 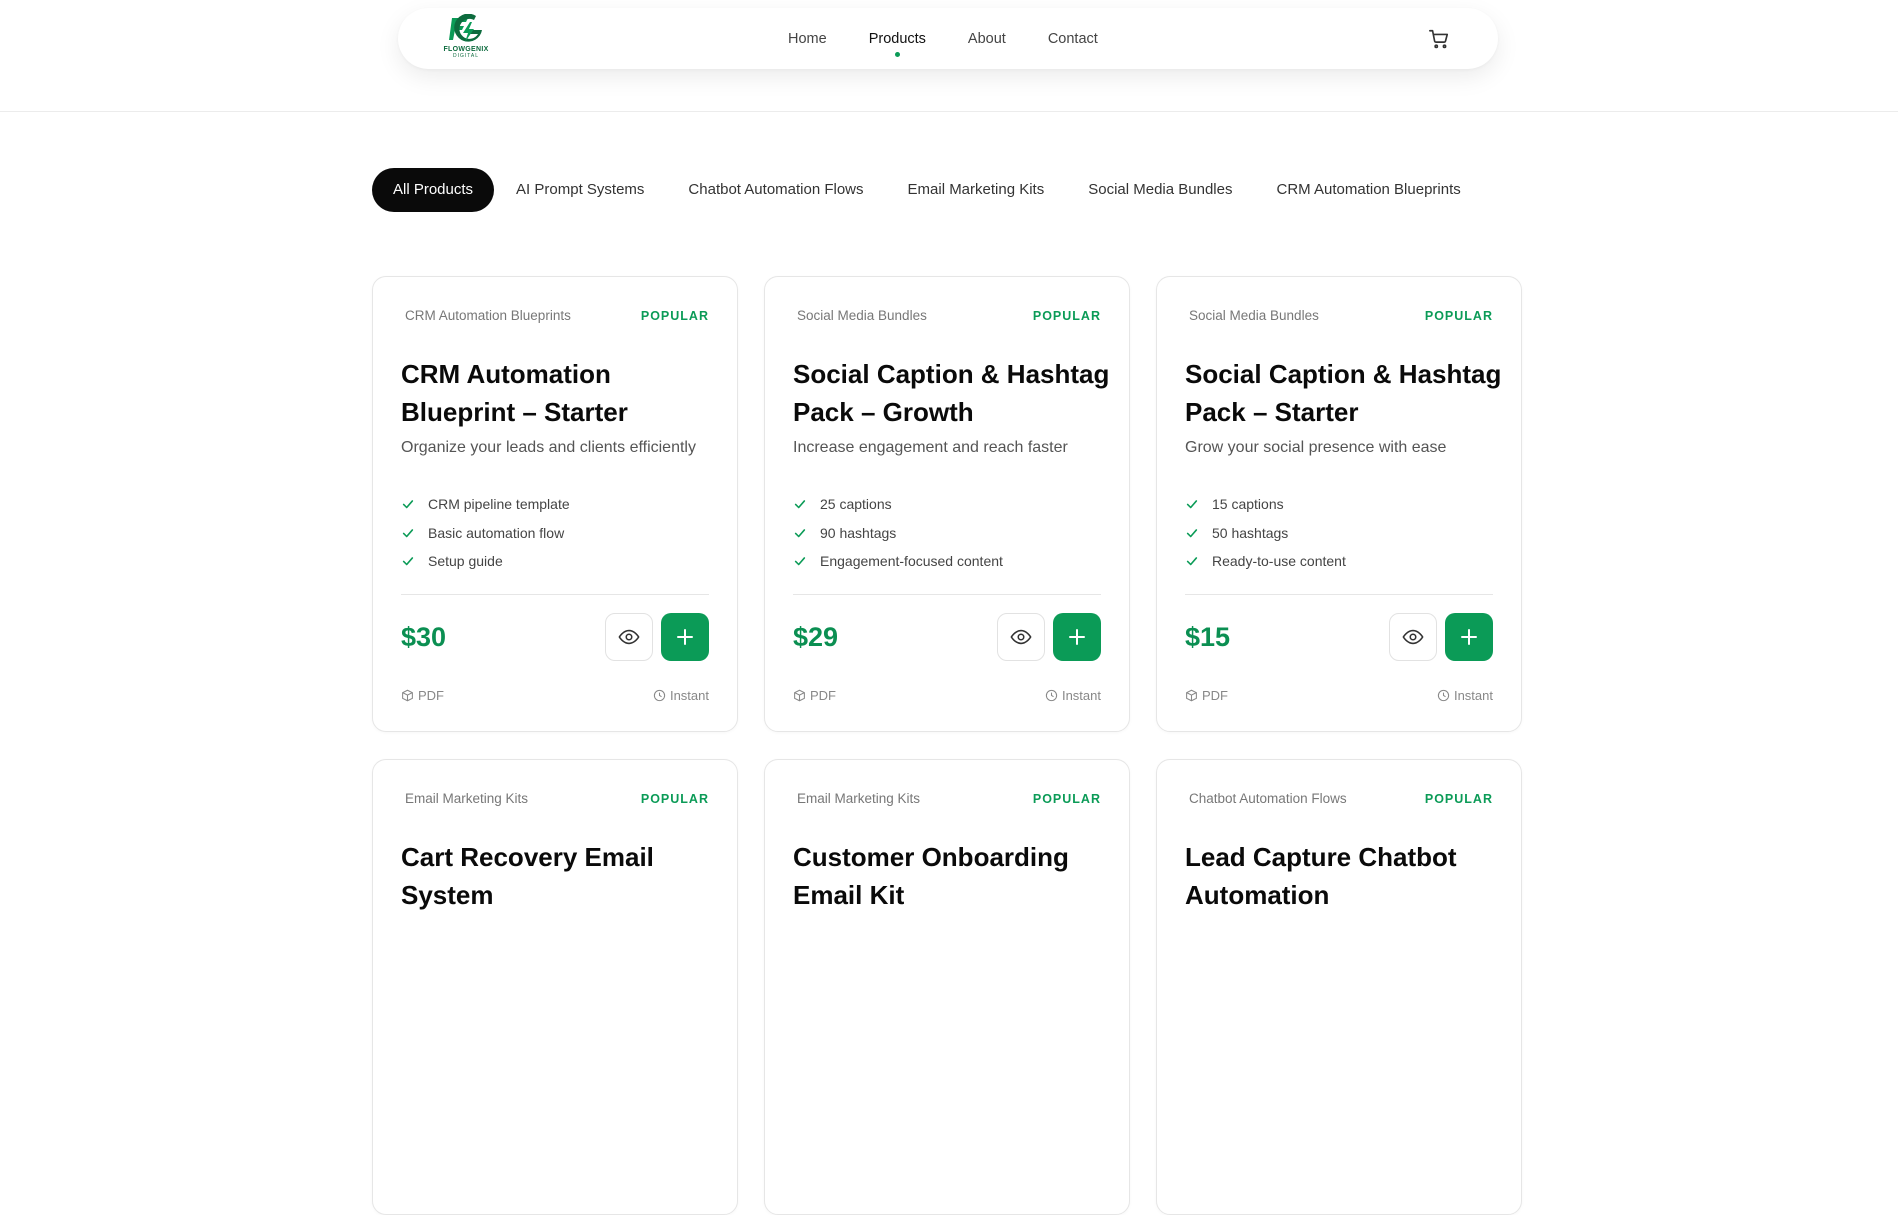 What do you see at coordinates (424, 637) in the screenshot?
I see `product-price: $30` at bounding box center [424, 637].